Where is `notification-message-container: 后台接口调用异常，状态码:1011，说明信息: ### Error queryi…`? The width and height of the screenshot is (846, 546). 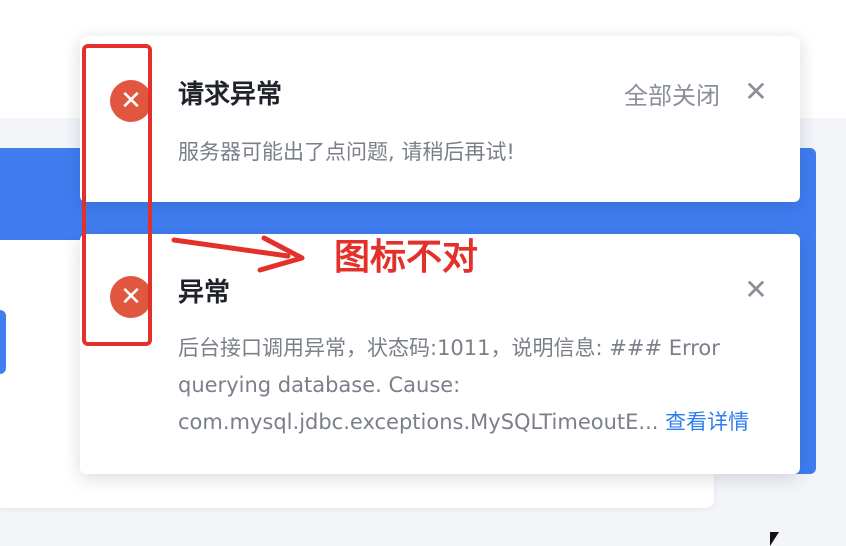 notification-message-container: 后台接口调用异常，状态码:1011，说明信息: ### Error queryi… is located at coordinates (473, 385).